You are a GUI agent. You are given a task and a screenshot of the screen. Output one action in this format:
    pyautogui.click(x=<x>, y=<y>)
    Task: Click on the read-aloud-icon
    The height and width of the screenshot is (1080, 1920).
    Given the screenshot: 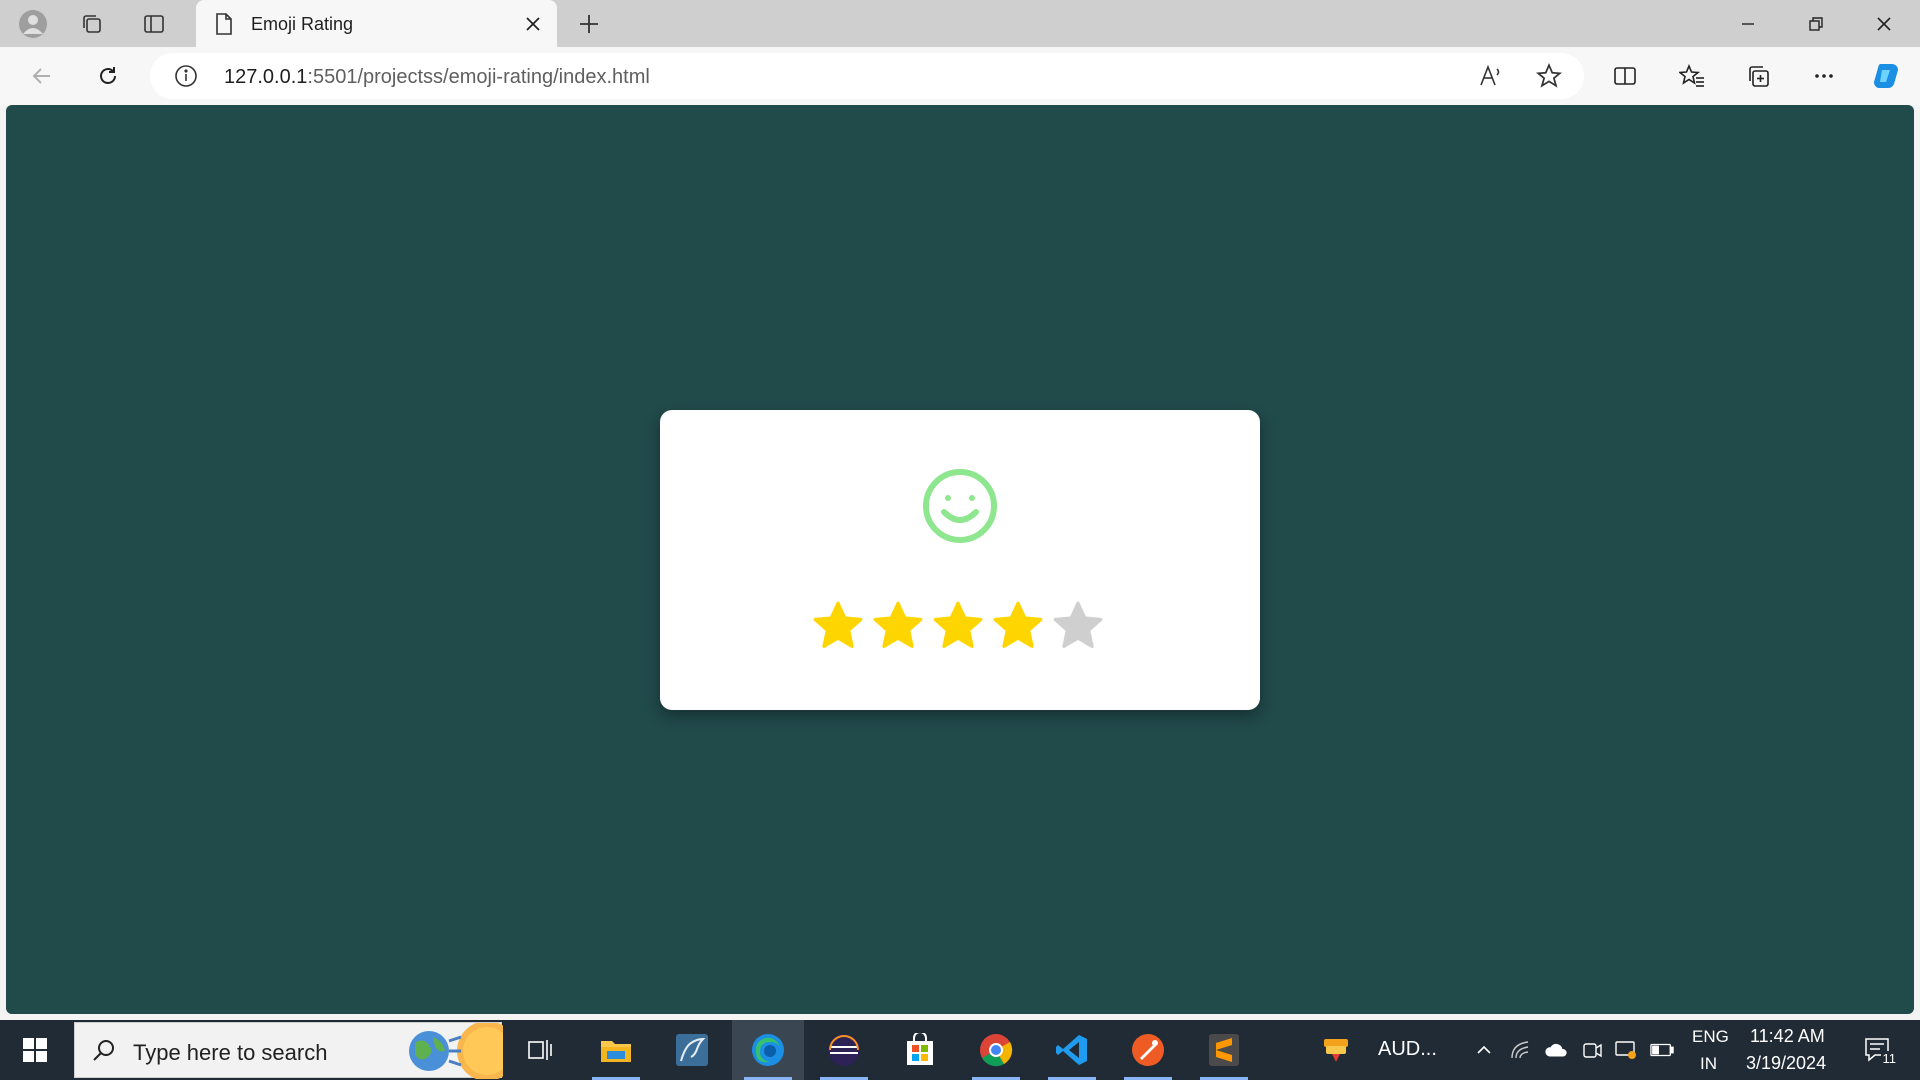 What is the action you would take?
    pyautogui.click(x=1491, y=78)
    